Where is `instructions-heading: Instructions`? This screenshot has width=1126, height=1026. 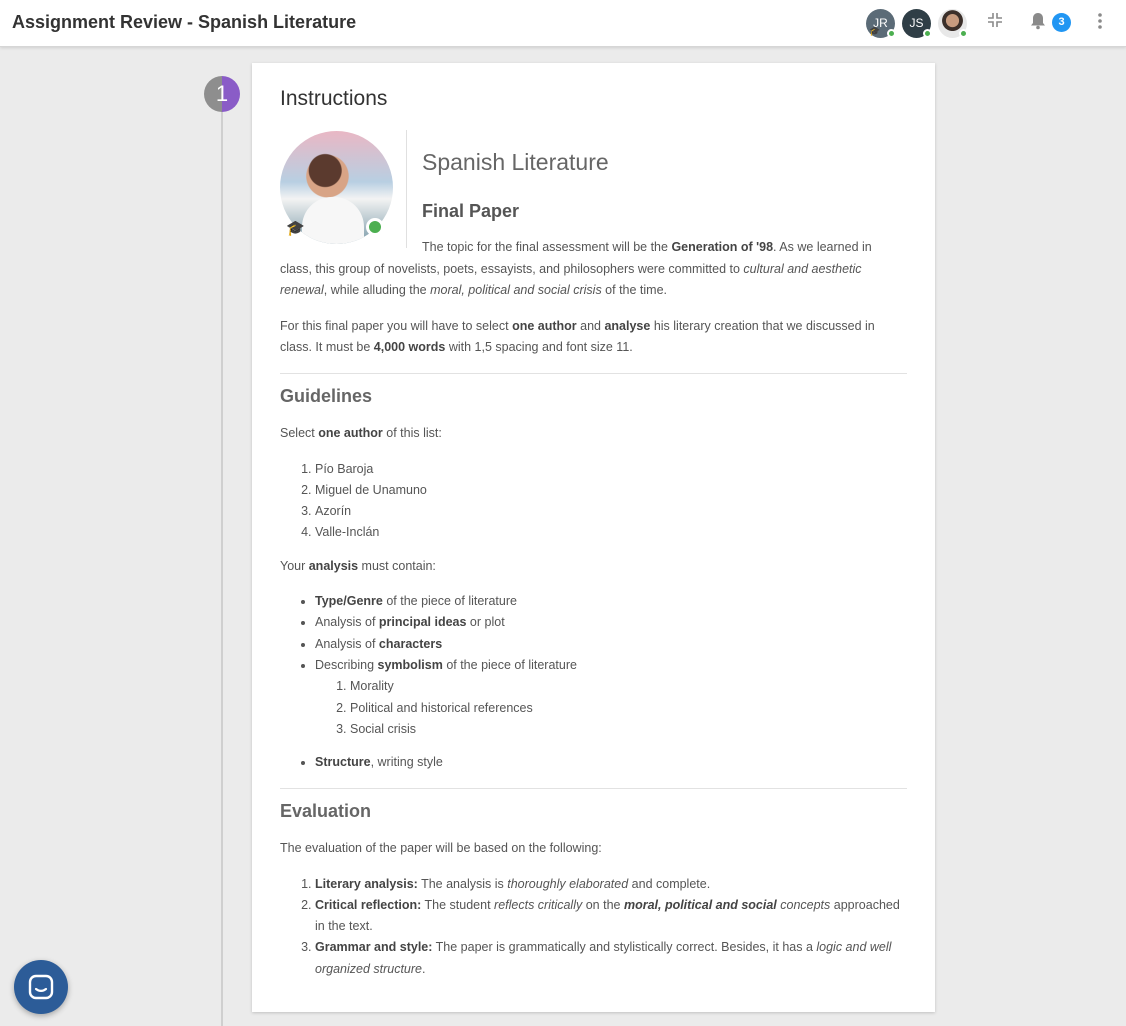
instructions-heading: Instructions is located at coordinates (334, 98).